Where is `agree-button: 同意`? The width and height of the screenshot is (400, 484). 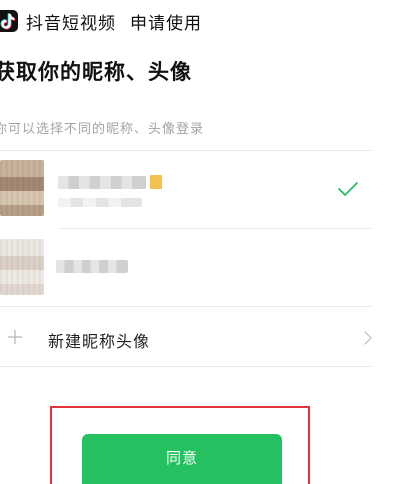 agree-button: 同意 is located at coordinates (182, 459).